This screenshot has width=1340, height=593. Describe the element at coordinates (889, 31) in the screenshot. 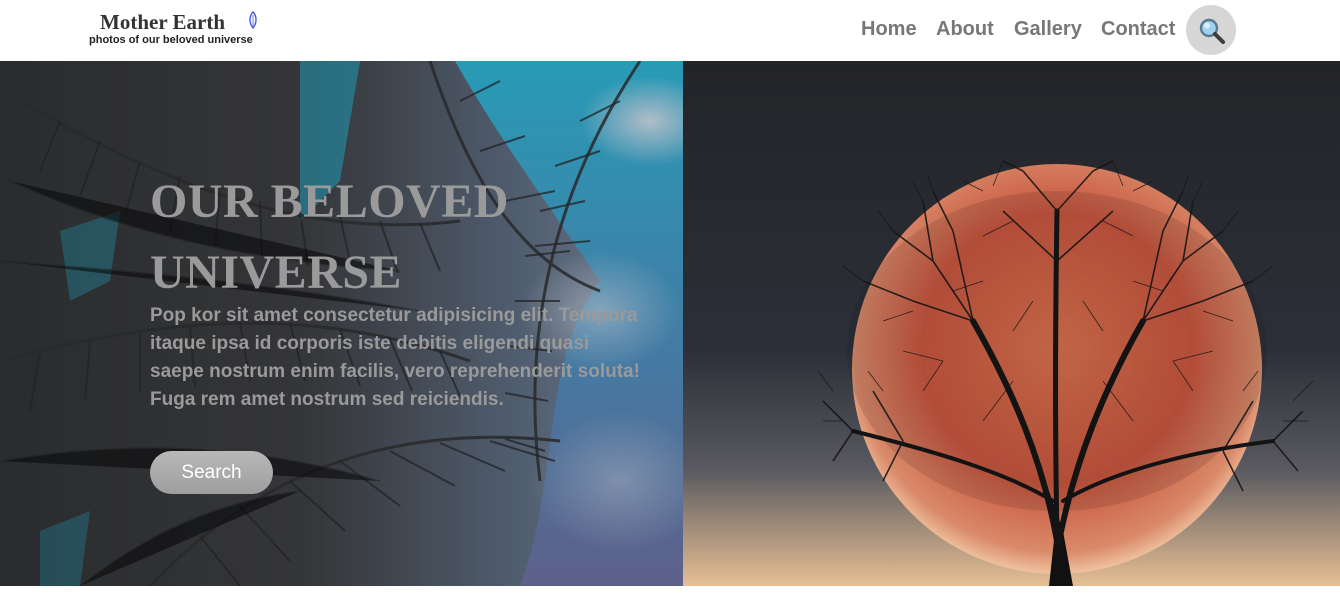

I see `nav-home: Home` at that location.